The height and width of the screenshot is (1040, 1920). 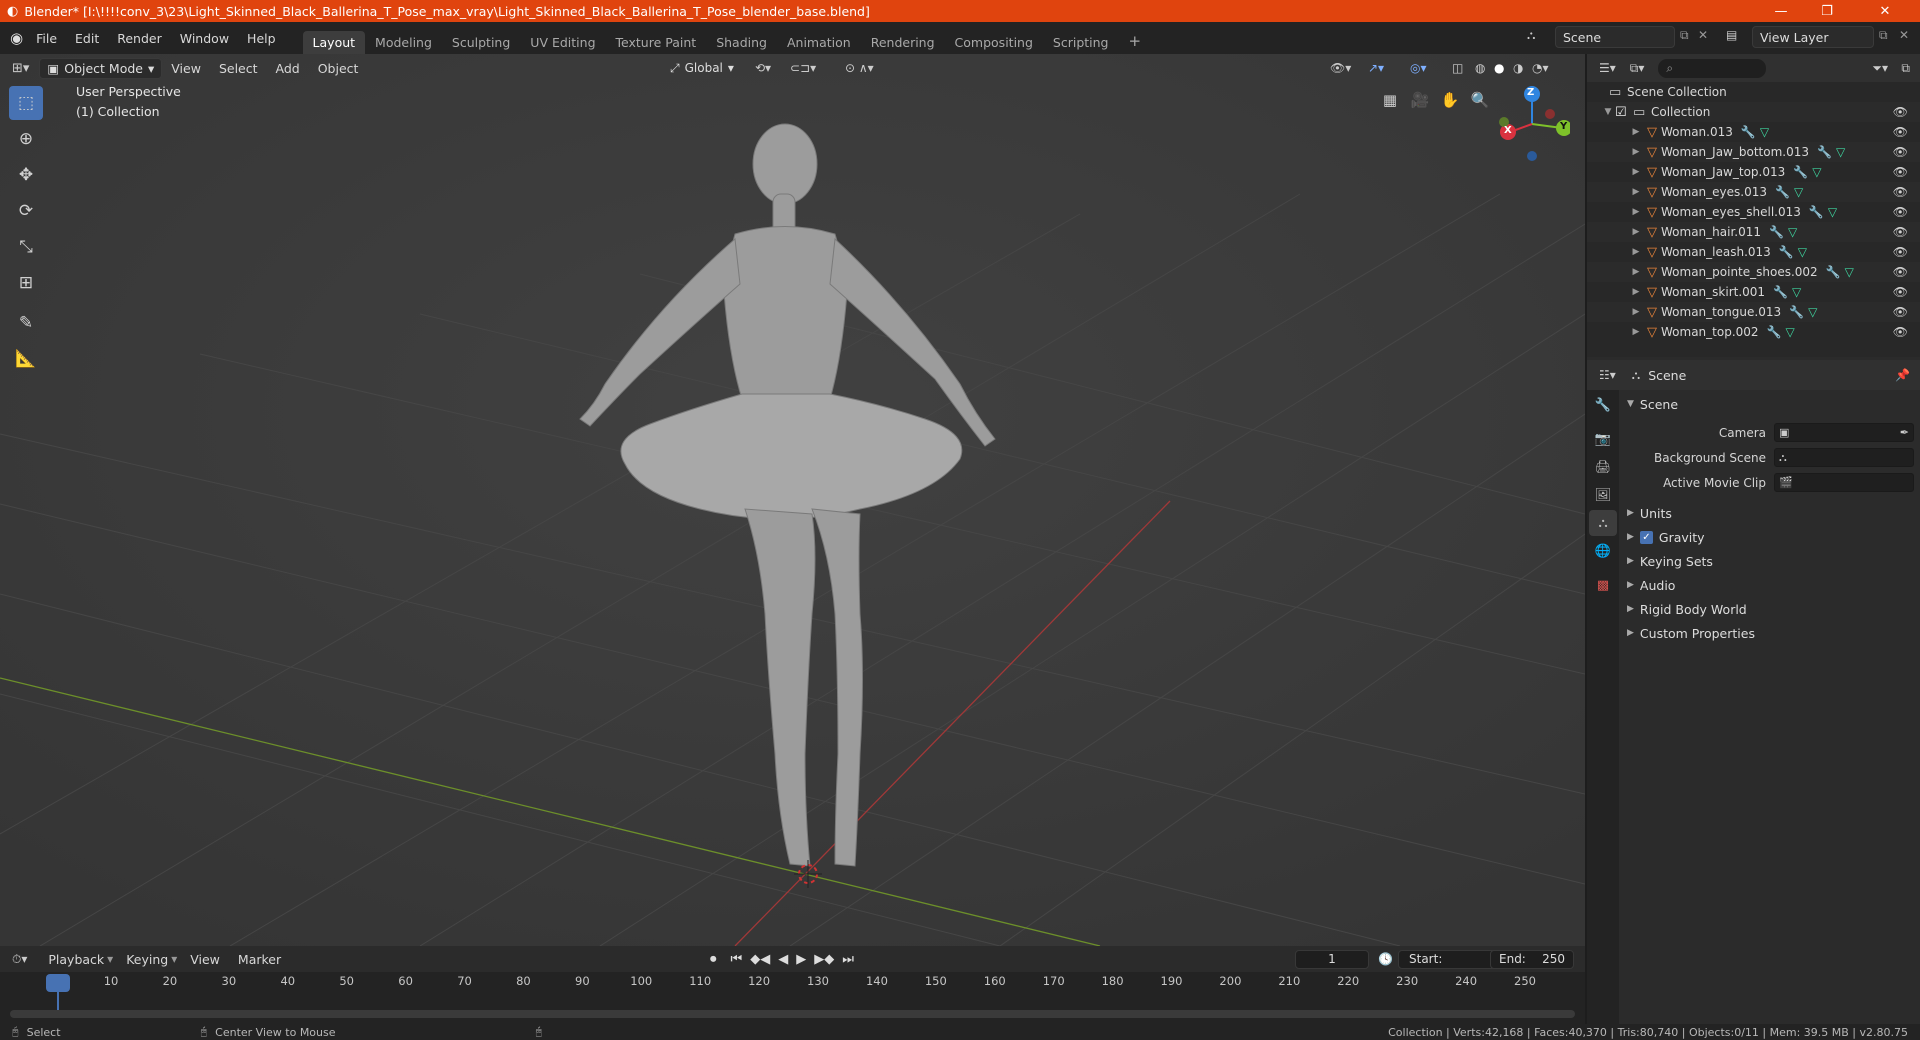 I want to click on scene-selector: Scene, so click(x=1615, y=37).